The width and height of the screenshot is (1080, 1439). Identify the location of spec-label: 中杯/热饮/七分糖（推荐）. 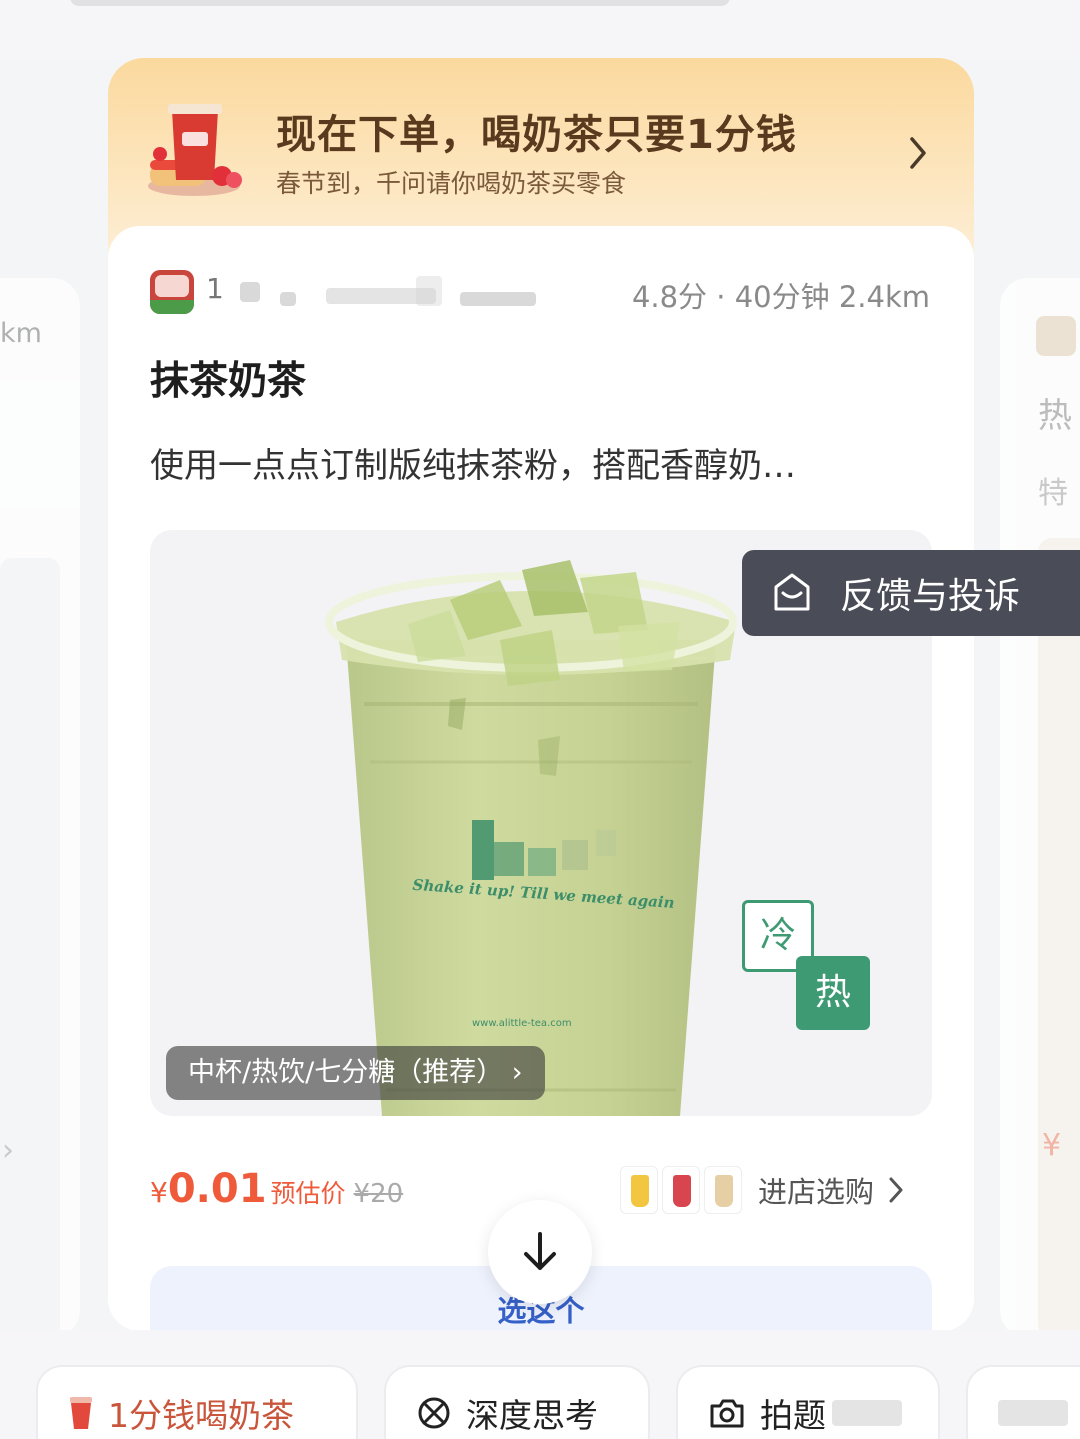
(346, 1072).